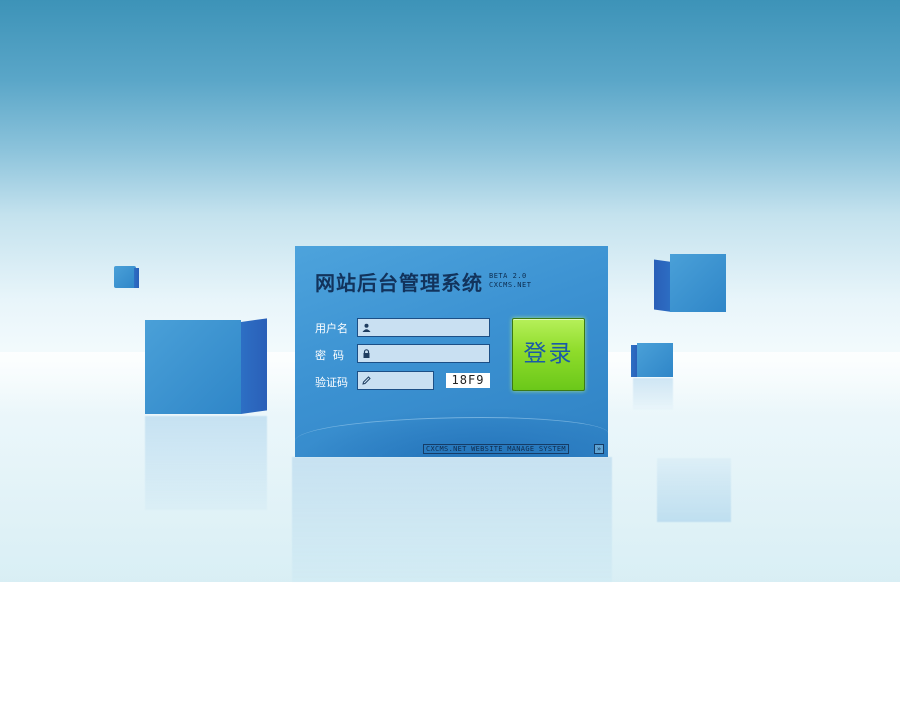 The image size is (900, 717). What do you see at coordinates (548, 354) in the screenshot?
I see `login-button: 登录` at bounding box center [548, 354].